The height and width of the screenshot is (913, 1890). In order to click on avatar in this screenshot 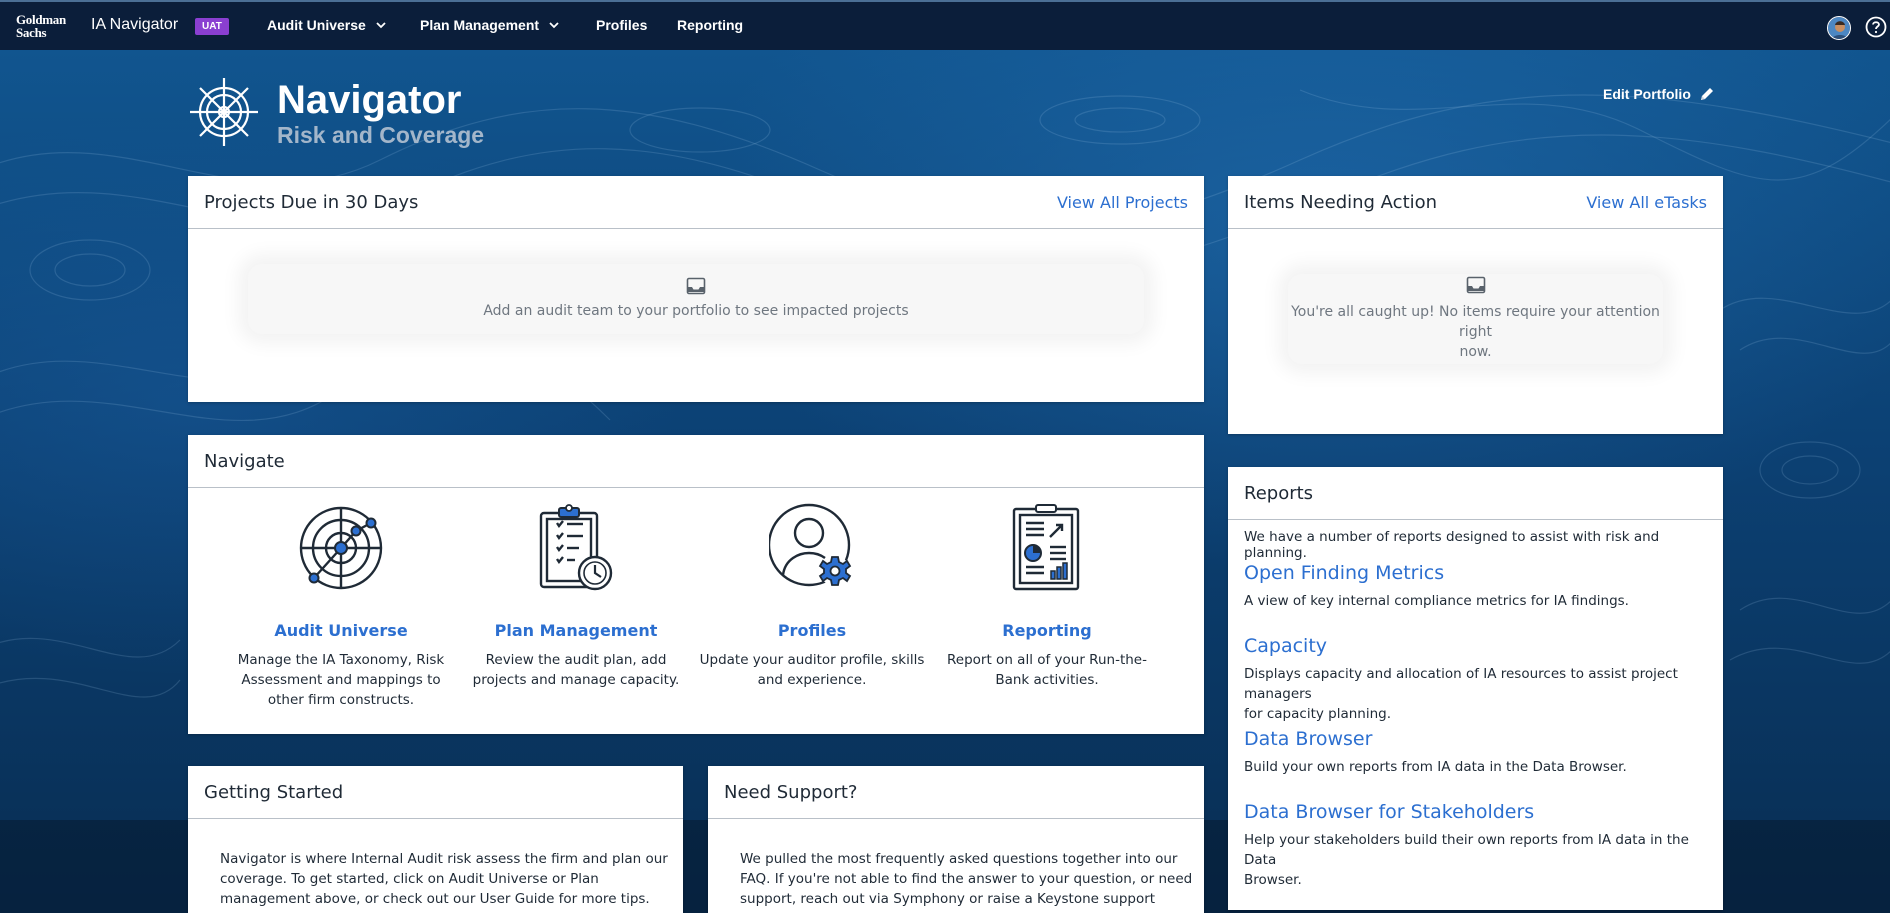, I will do `click(1839, 28)`.